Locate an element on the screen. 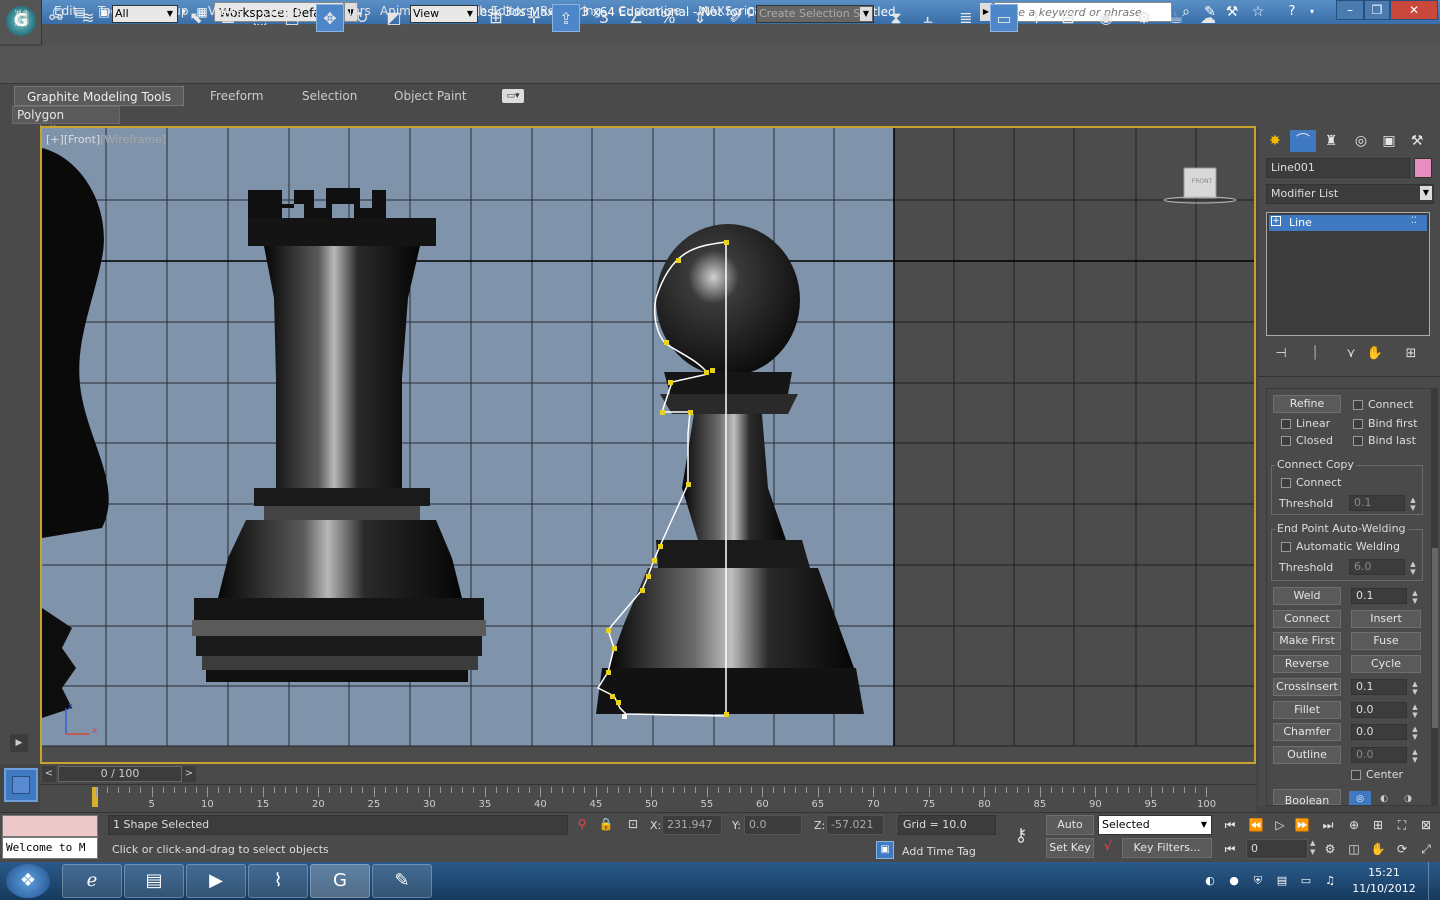  make-first-button: Make First is located at coordinates (1307, 641).